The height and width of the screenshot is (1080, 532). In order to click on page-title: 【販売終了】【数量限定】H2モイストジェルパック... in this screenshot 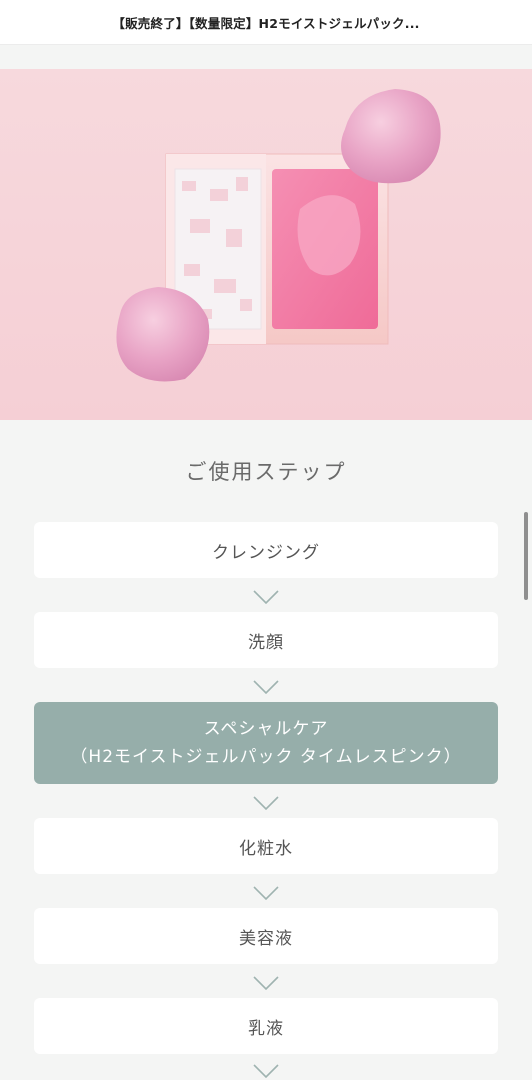, I will do `click(266, 23)`.